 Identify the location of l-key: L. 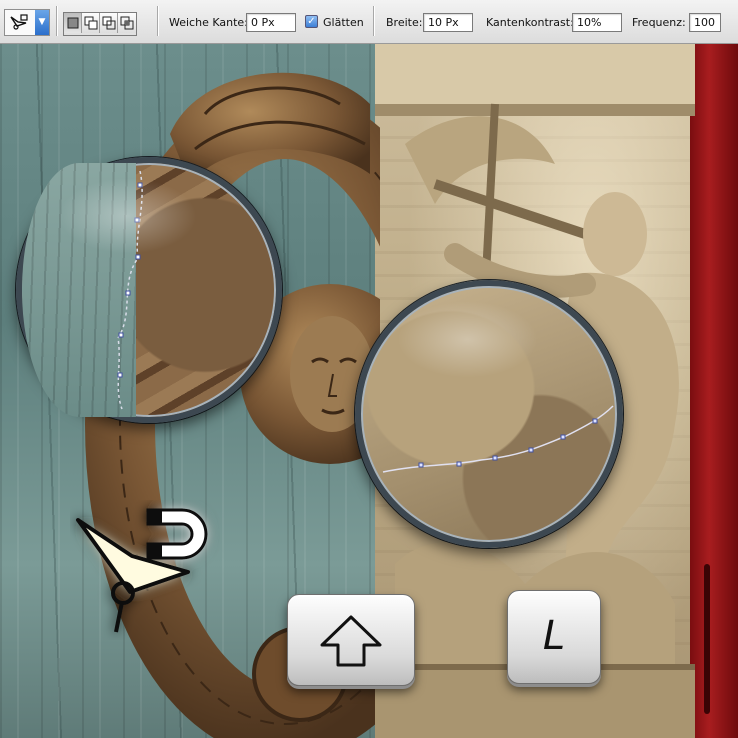
(554, 637).